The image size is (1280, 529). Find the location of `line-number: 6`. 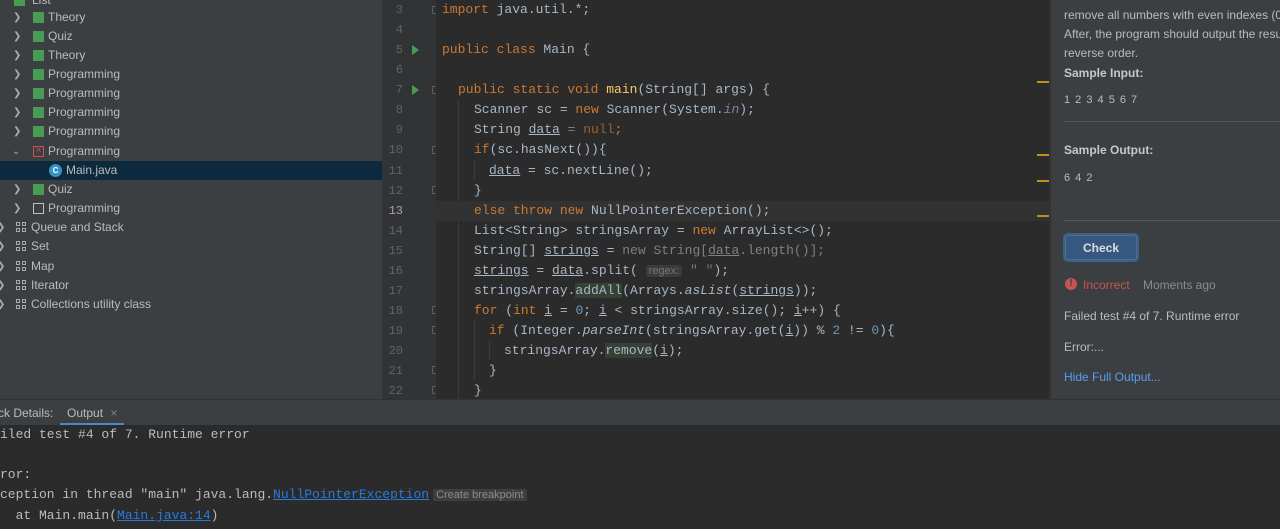

line-number: 6 is located at coordinates (399, 70).